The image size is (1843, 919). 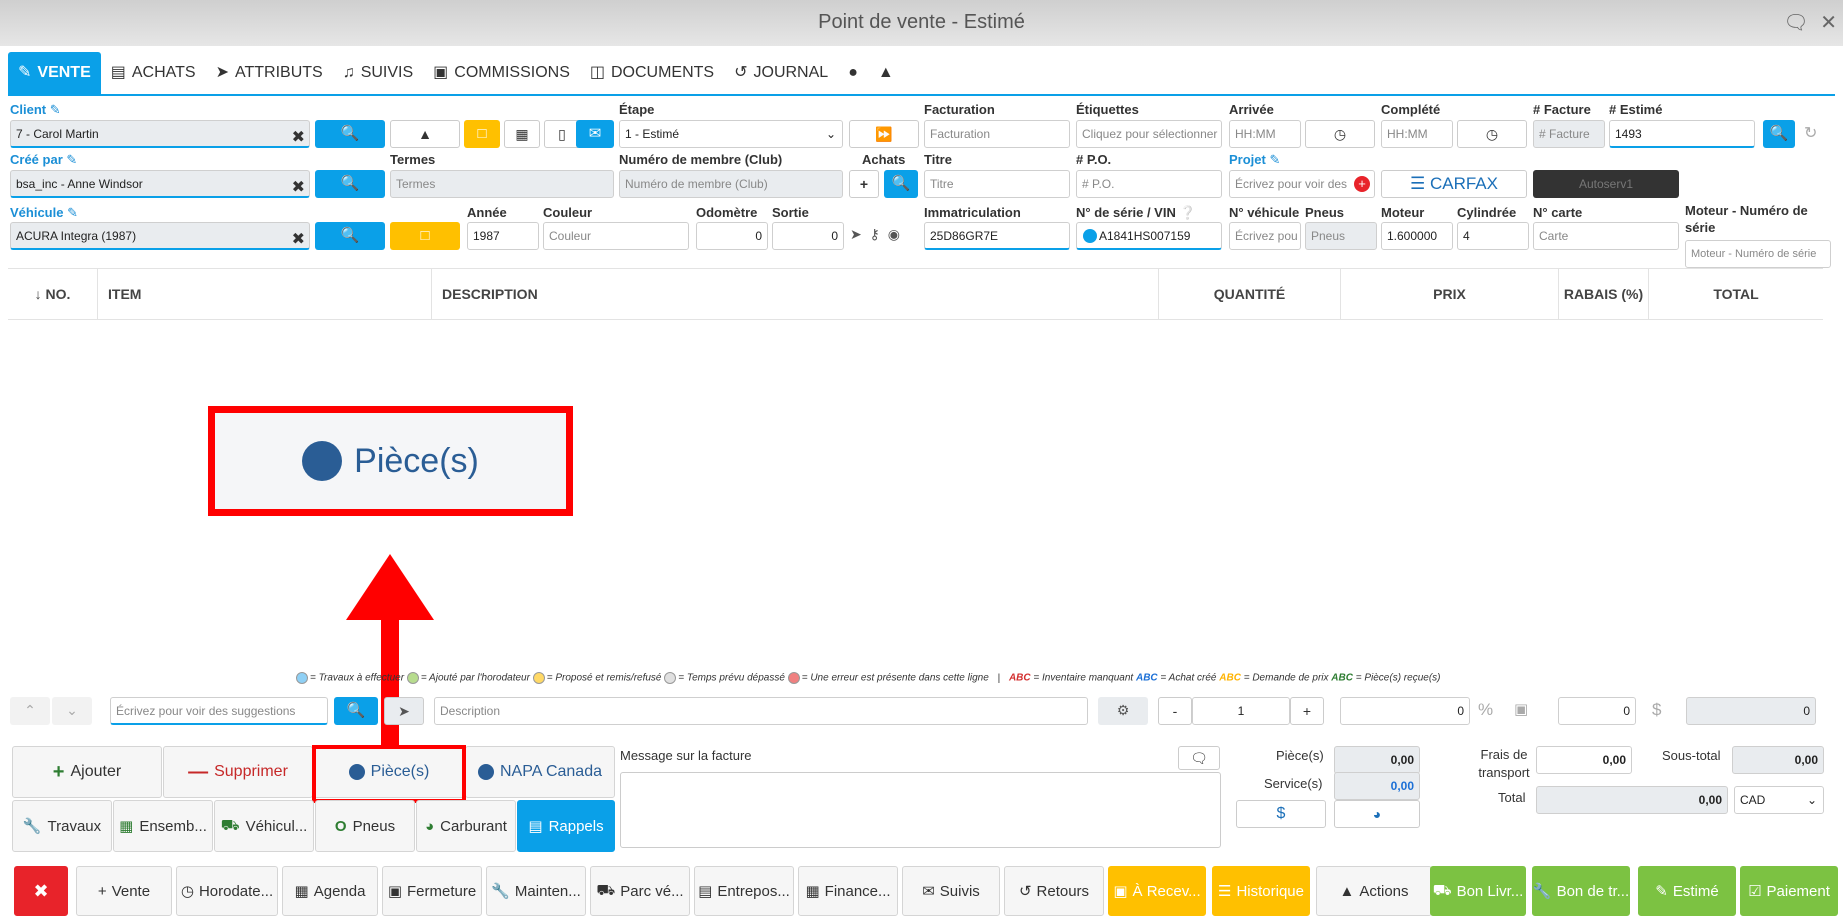 I want to click on moteur-field: 1.600000, so click(x=1417, y=236).